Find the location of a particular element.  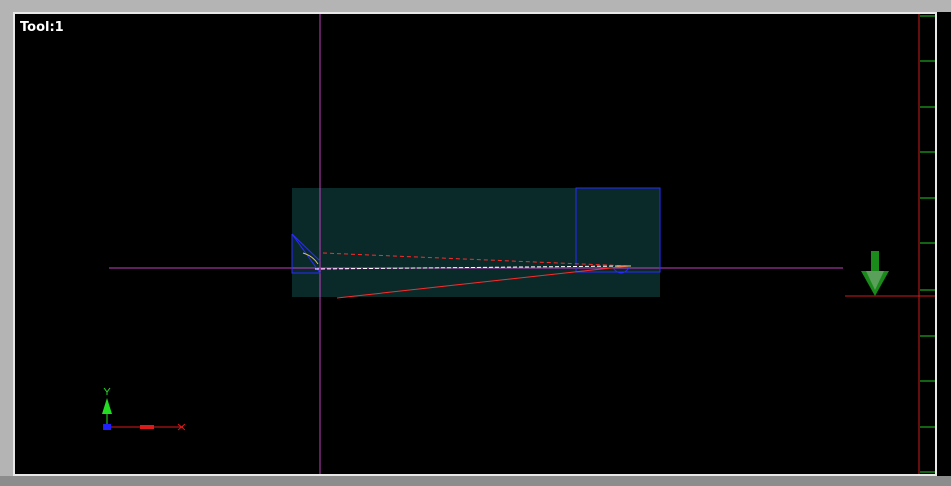

axis-y-label is located at coordinates (107, 391).